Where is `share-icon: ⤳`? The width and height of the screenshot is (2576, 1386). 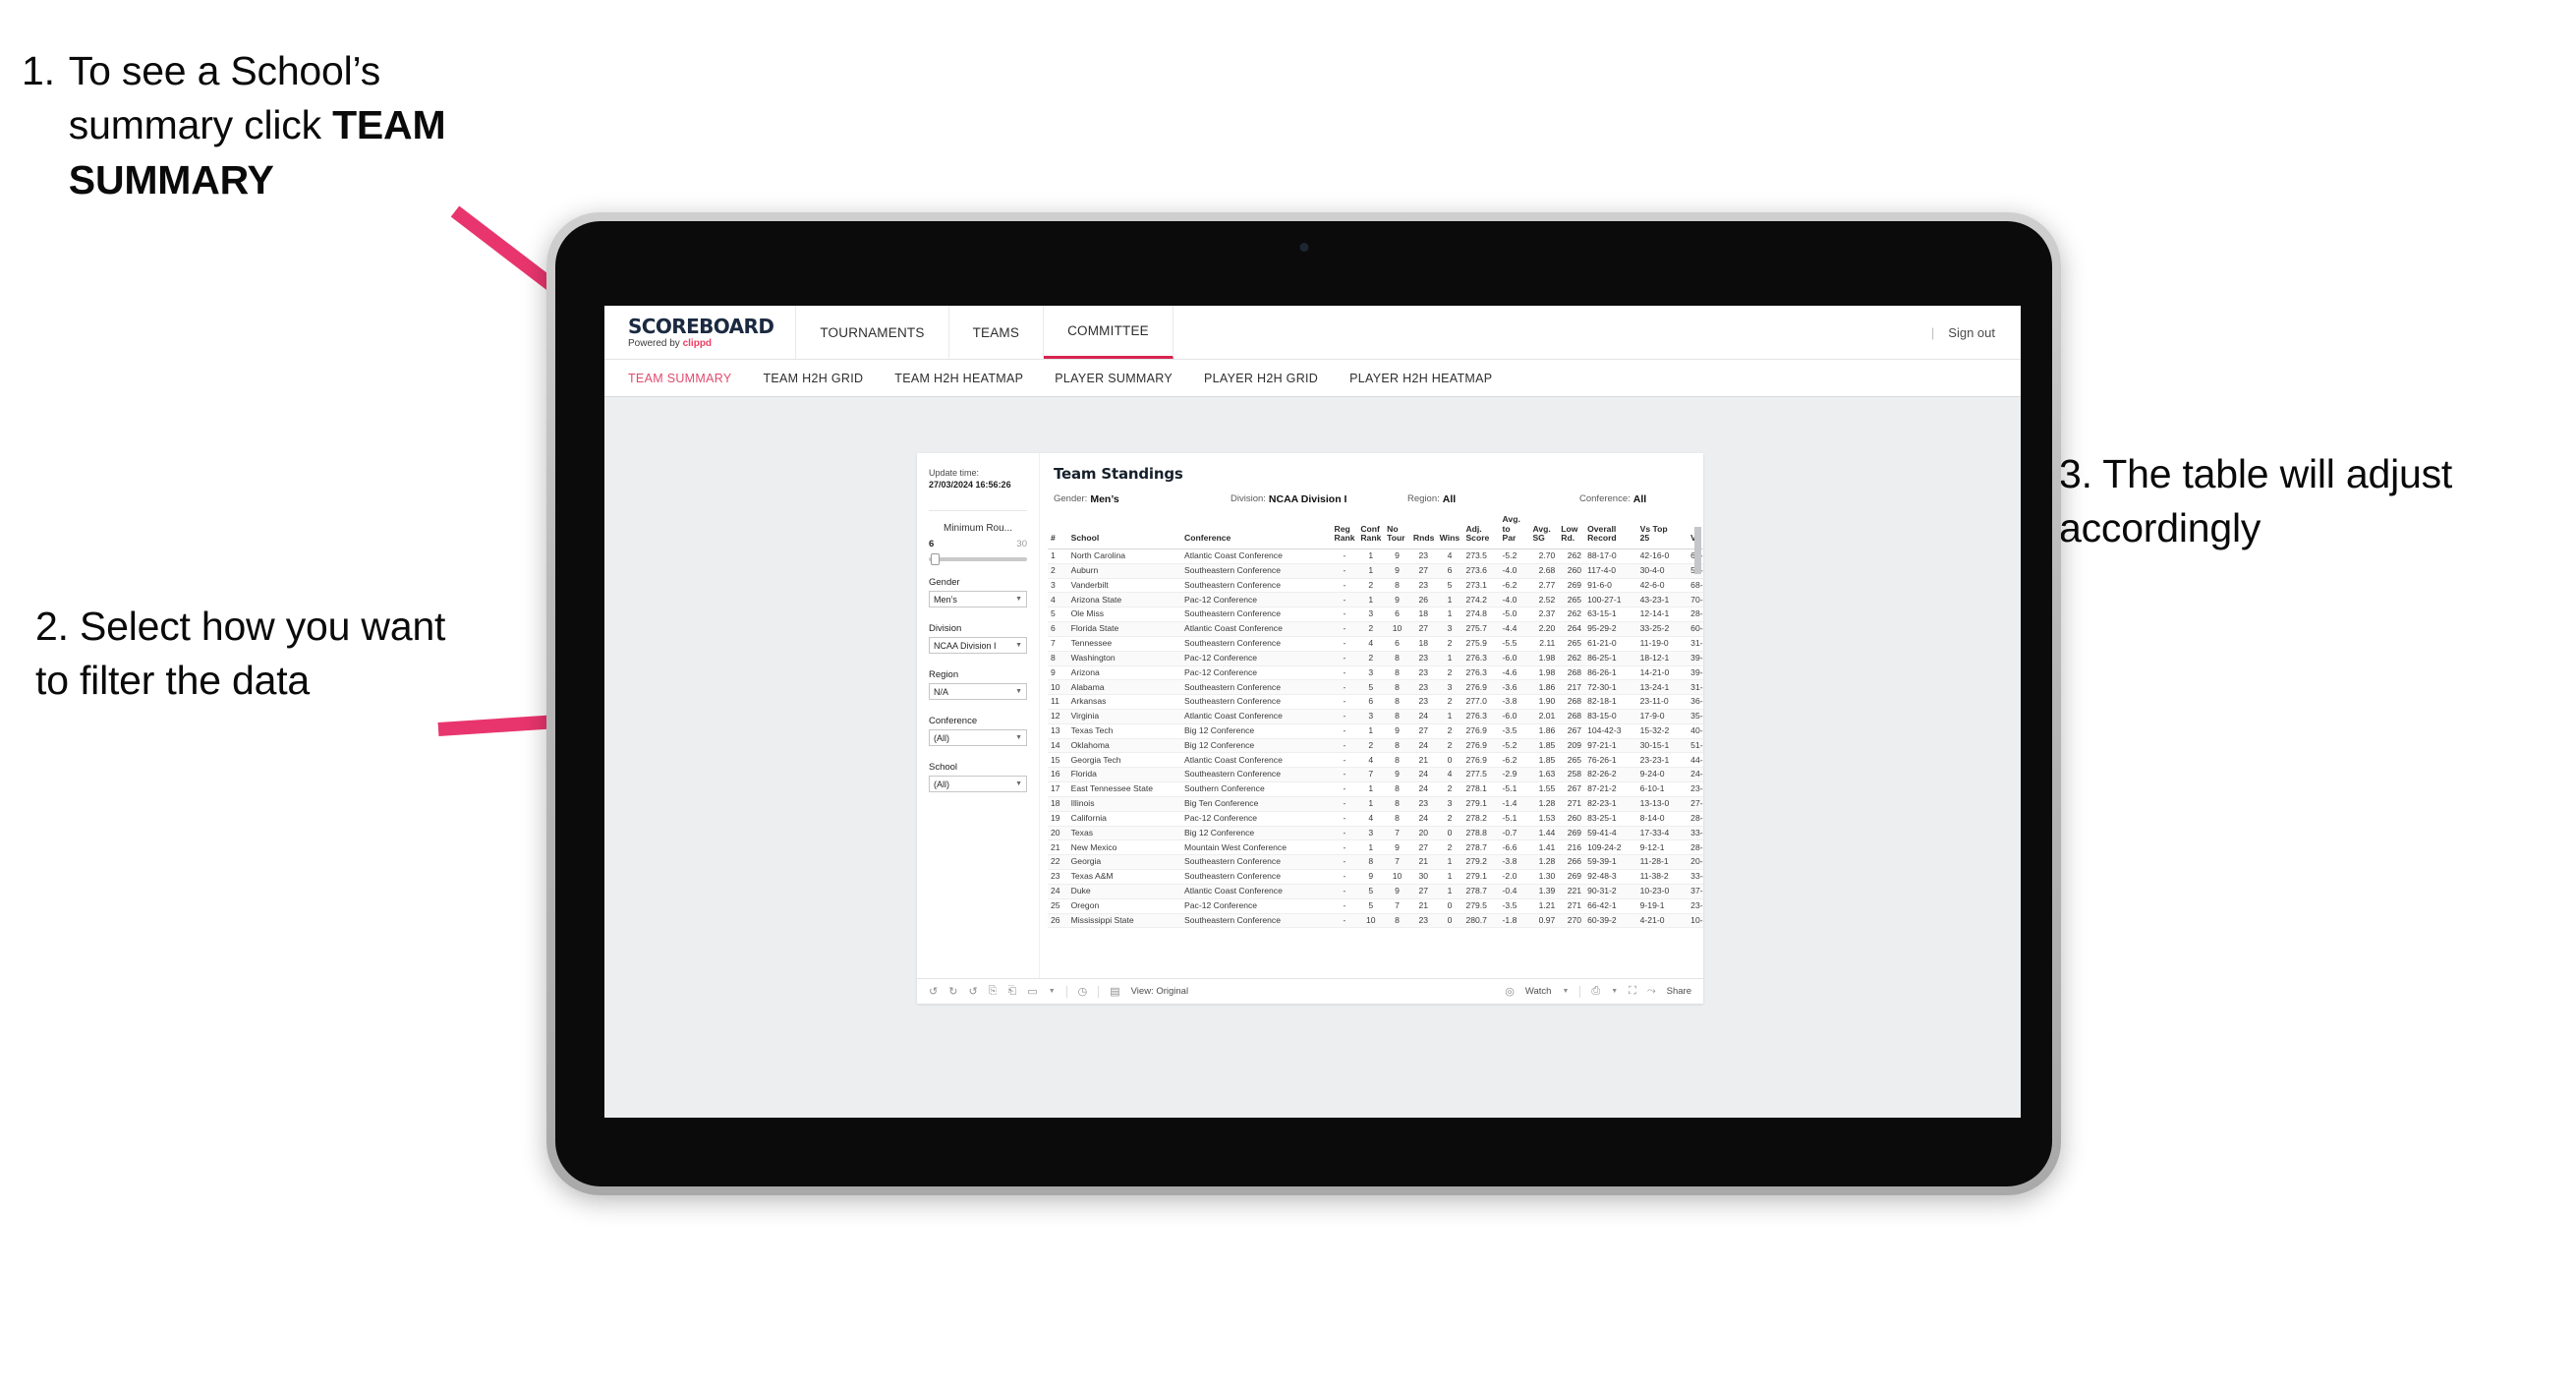
share-icon: ⤳ is located at coordinates (1652, 992).